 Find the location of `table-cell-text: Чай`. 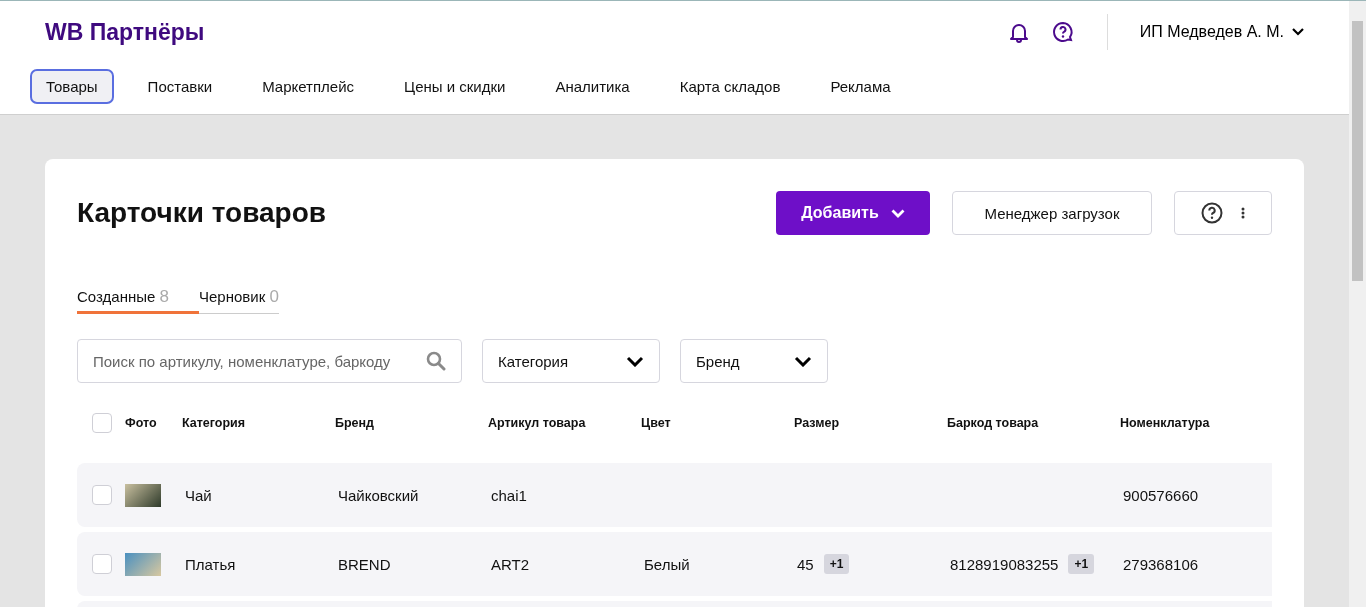

table-cell-text: Чай is located at coordinates (198, 495).